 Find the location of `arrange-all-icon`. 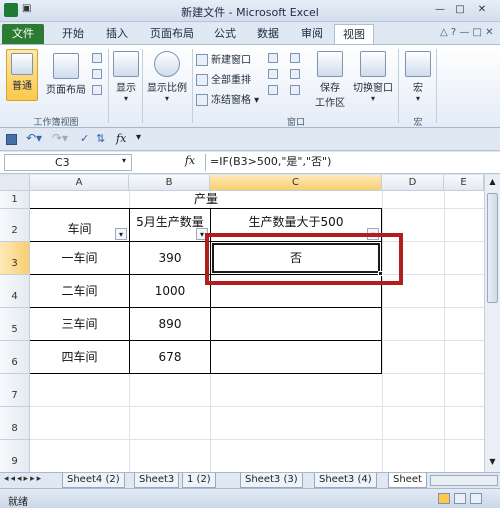

arrange-all-icon is located at coordinates (202, 80).